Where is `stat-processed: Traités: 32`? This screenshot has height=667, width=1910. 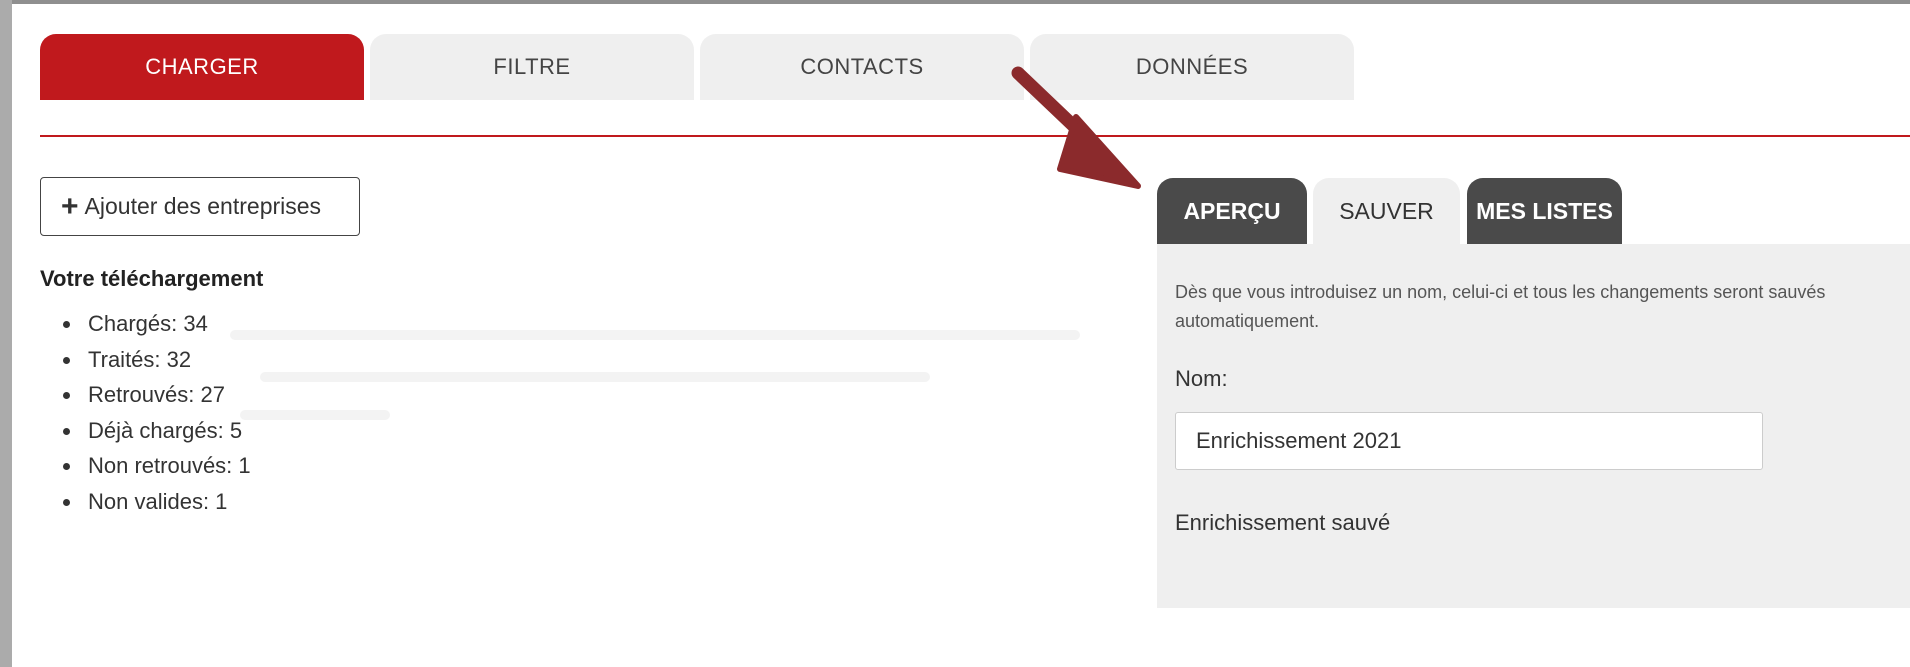 stat-processed: Traités: 32 is located at coordinates (151, 360).